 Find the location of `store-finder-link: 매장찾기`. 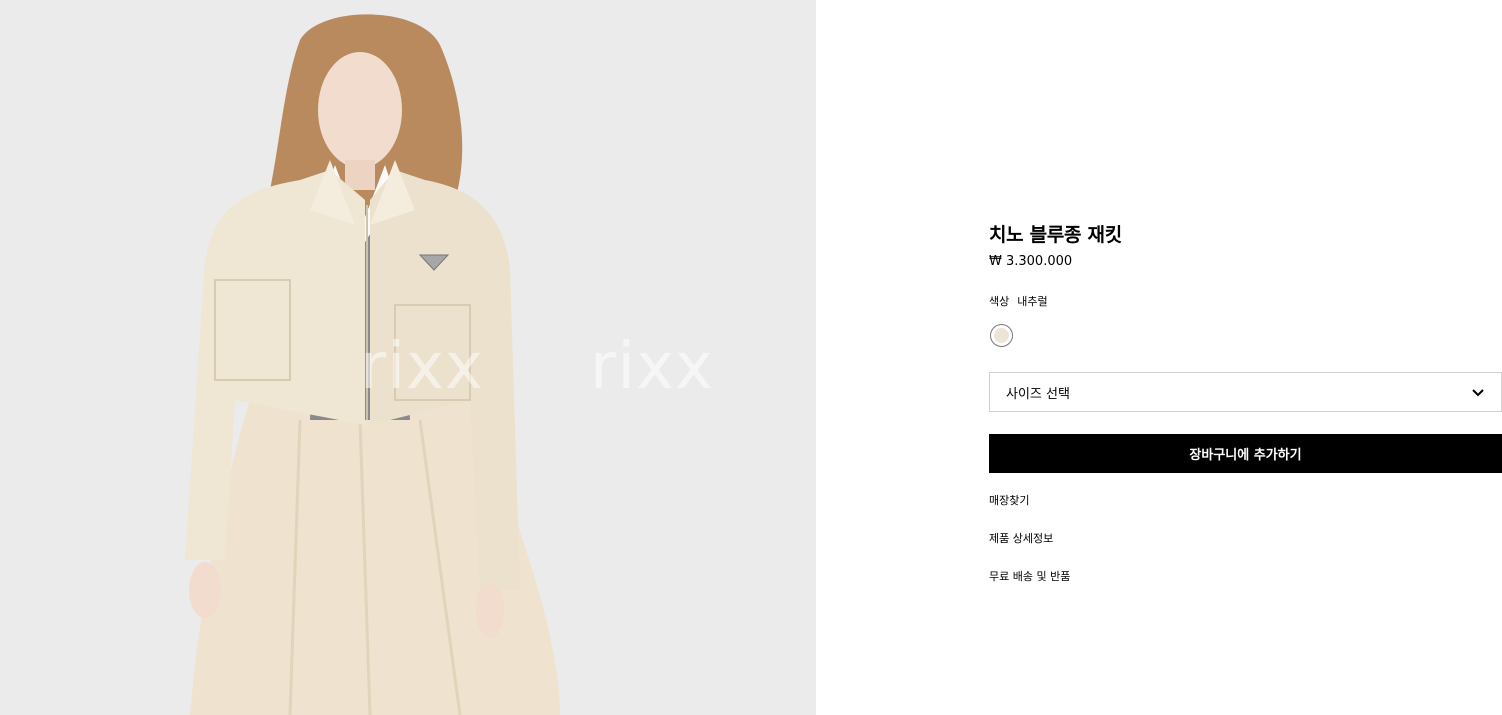

store-finder-link: 매장찾기 is located at coordinates (1009, 500).